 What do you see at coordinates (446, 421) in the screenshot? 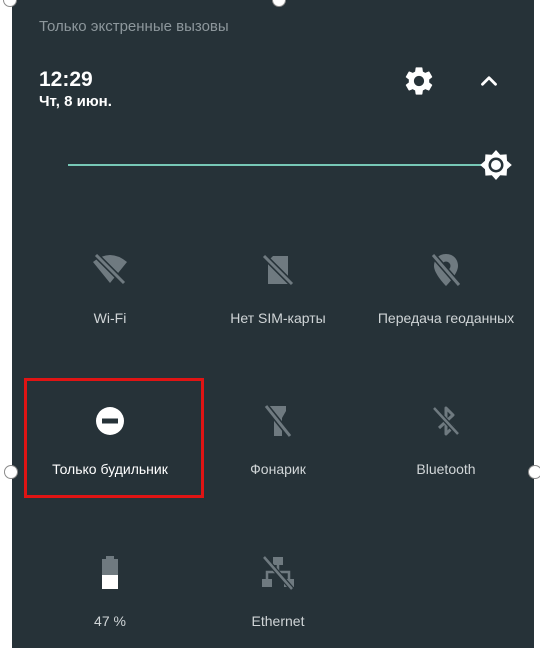
I see `bluetooth-off-icon` at bounding box center [446, 421].